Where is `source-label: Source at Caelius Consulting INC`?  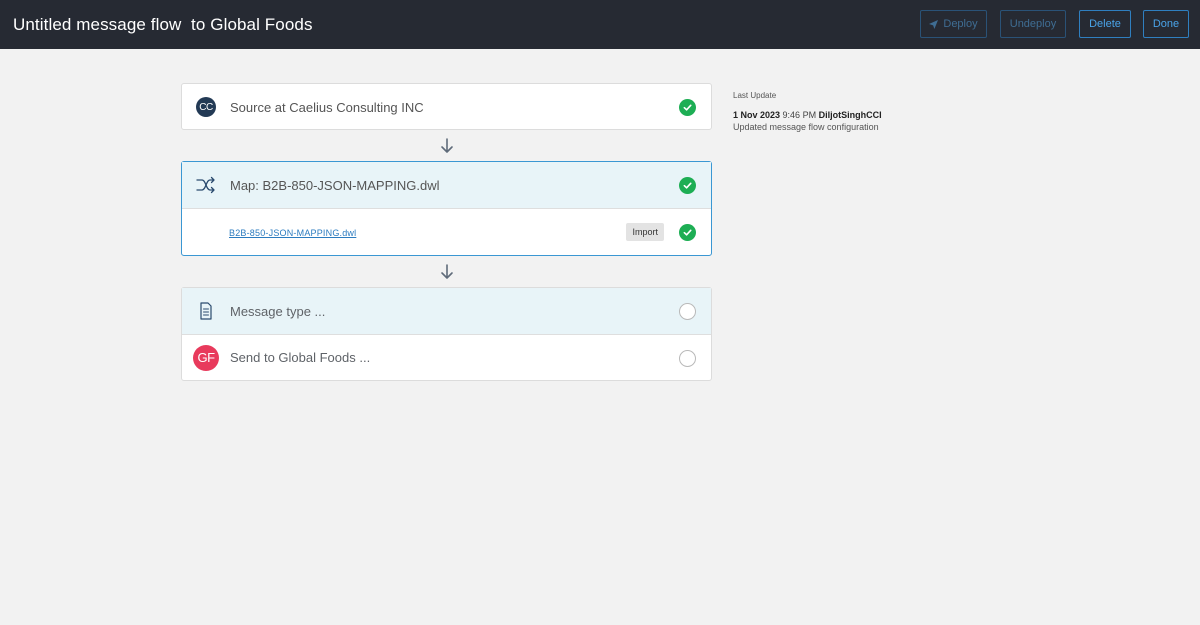 source-label: Source at Caelius Consulting INC is located at coordinates (327, 107).